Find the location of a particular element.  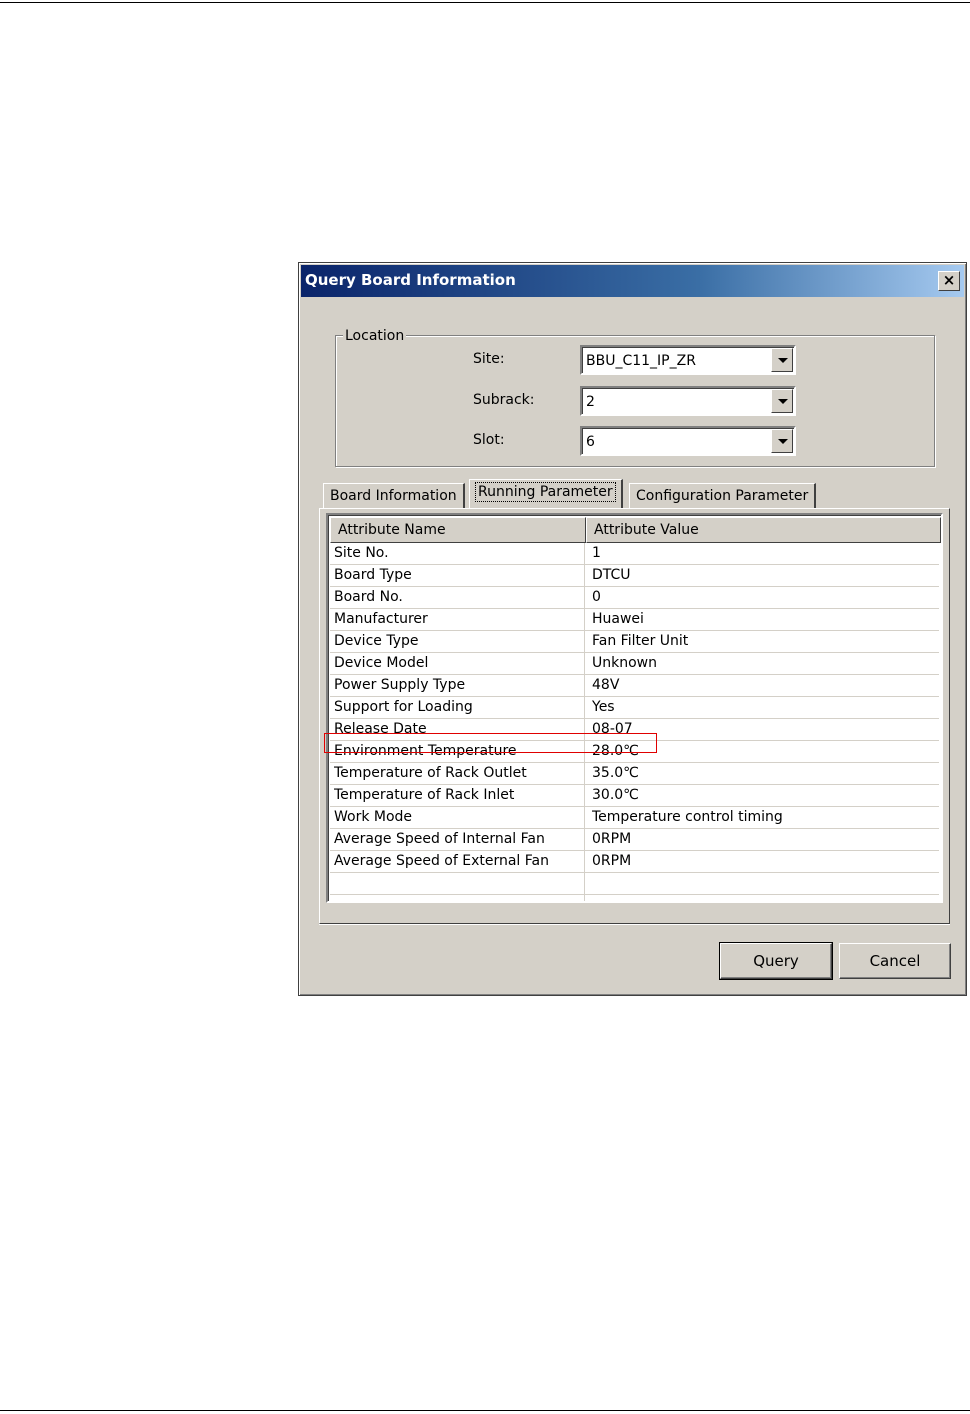

slot-value: 6 is located at coordinates (590, 442).